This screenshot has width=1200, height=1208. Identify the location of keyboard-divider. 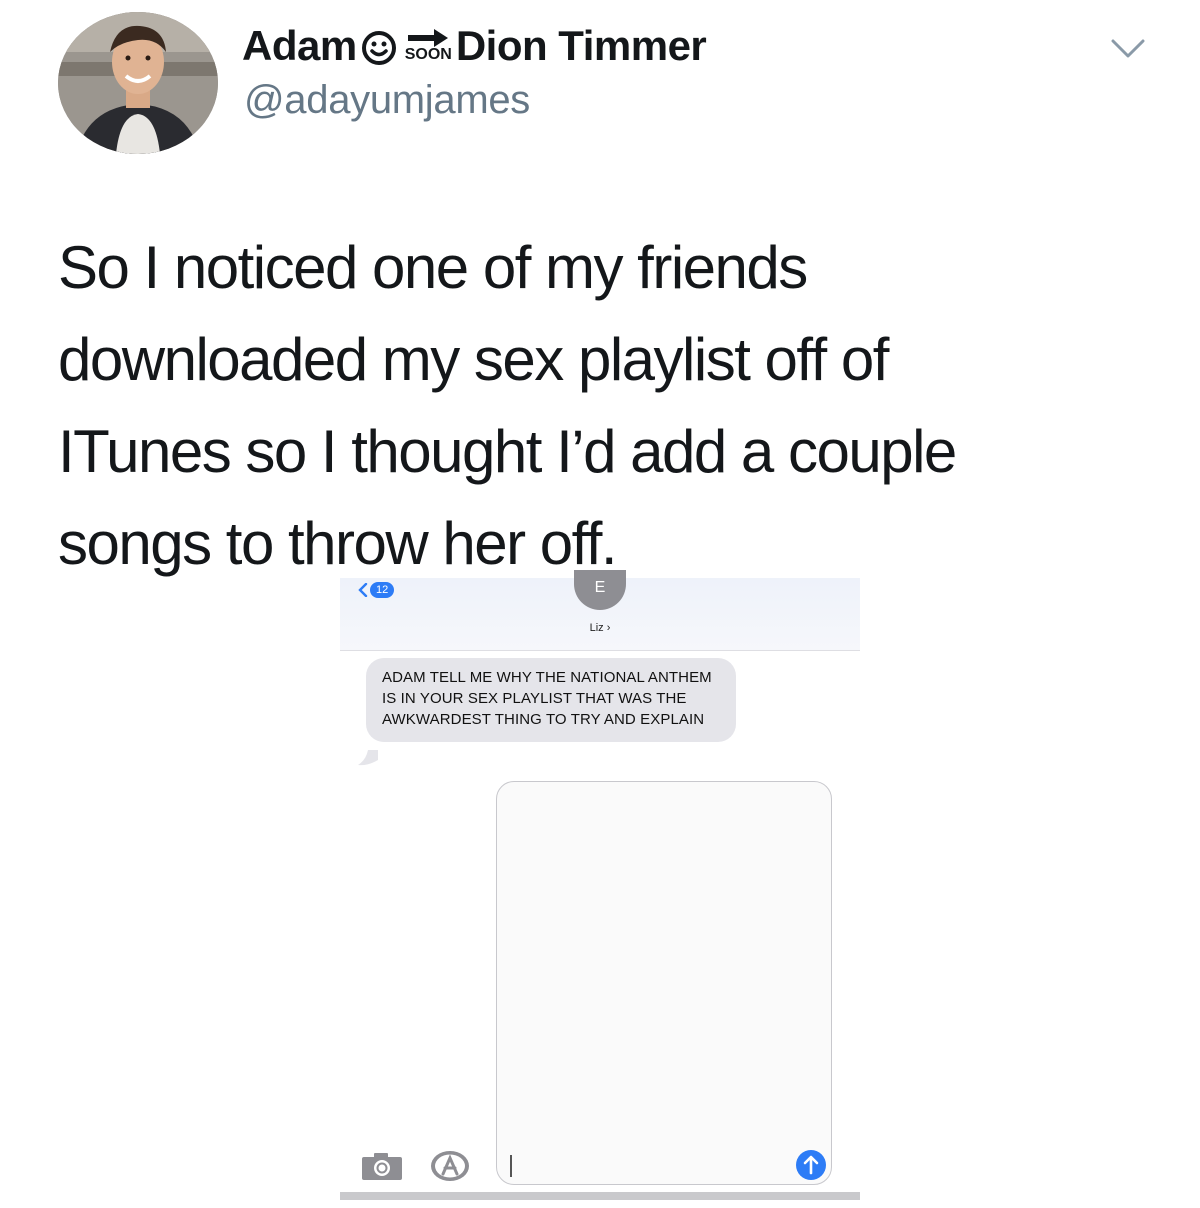
(600, 1196).